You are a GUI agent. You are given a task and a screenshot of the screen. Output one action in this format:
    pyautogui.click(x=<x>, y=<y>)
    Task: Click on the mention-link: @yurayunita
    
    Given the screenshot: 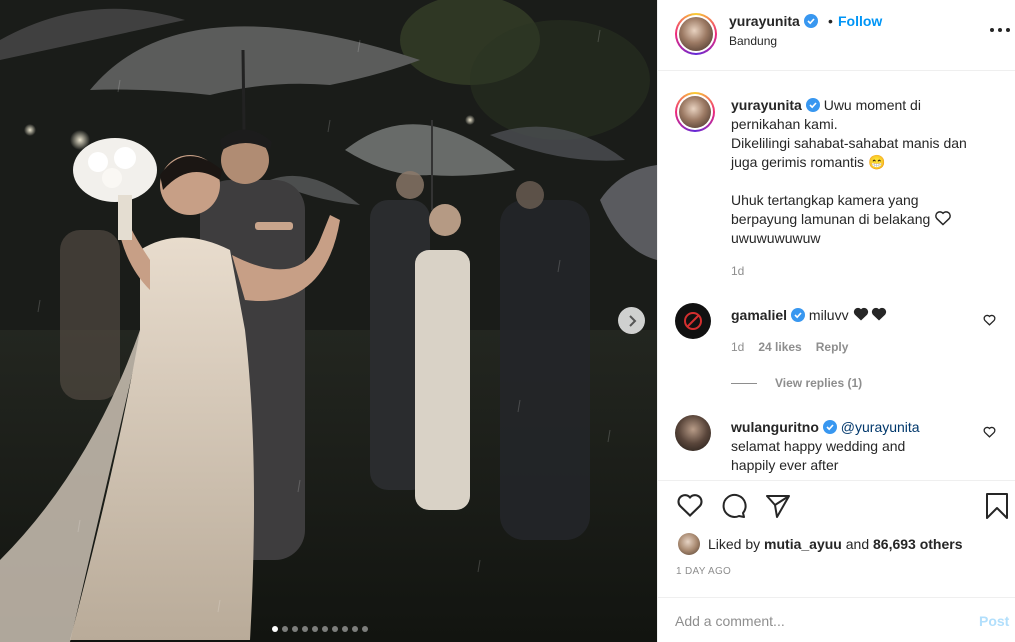 What is the action you would take?
    pyautogui.click(x=880, y=427)
    